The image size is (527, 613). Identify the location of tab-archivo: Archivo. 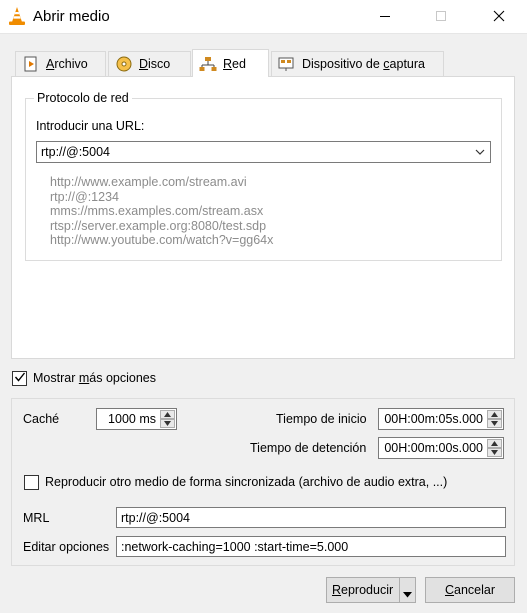
(60, 63).